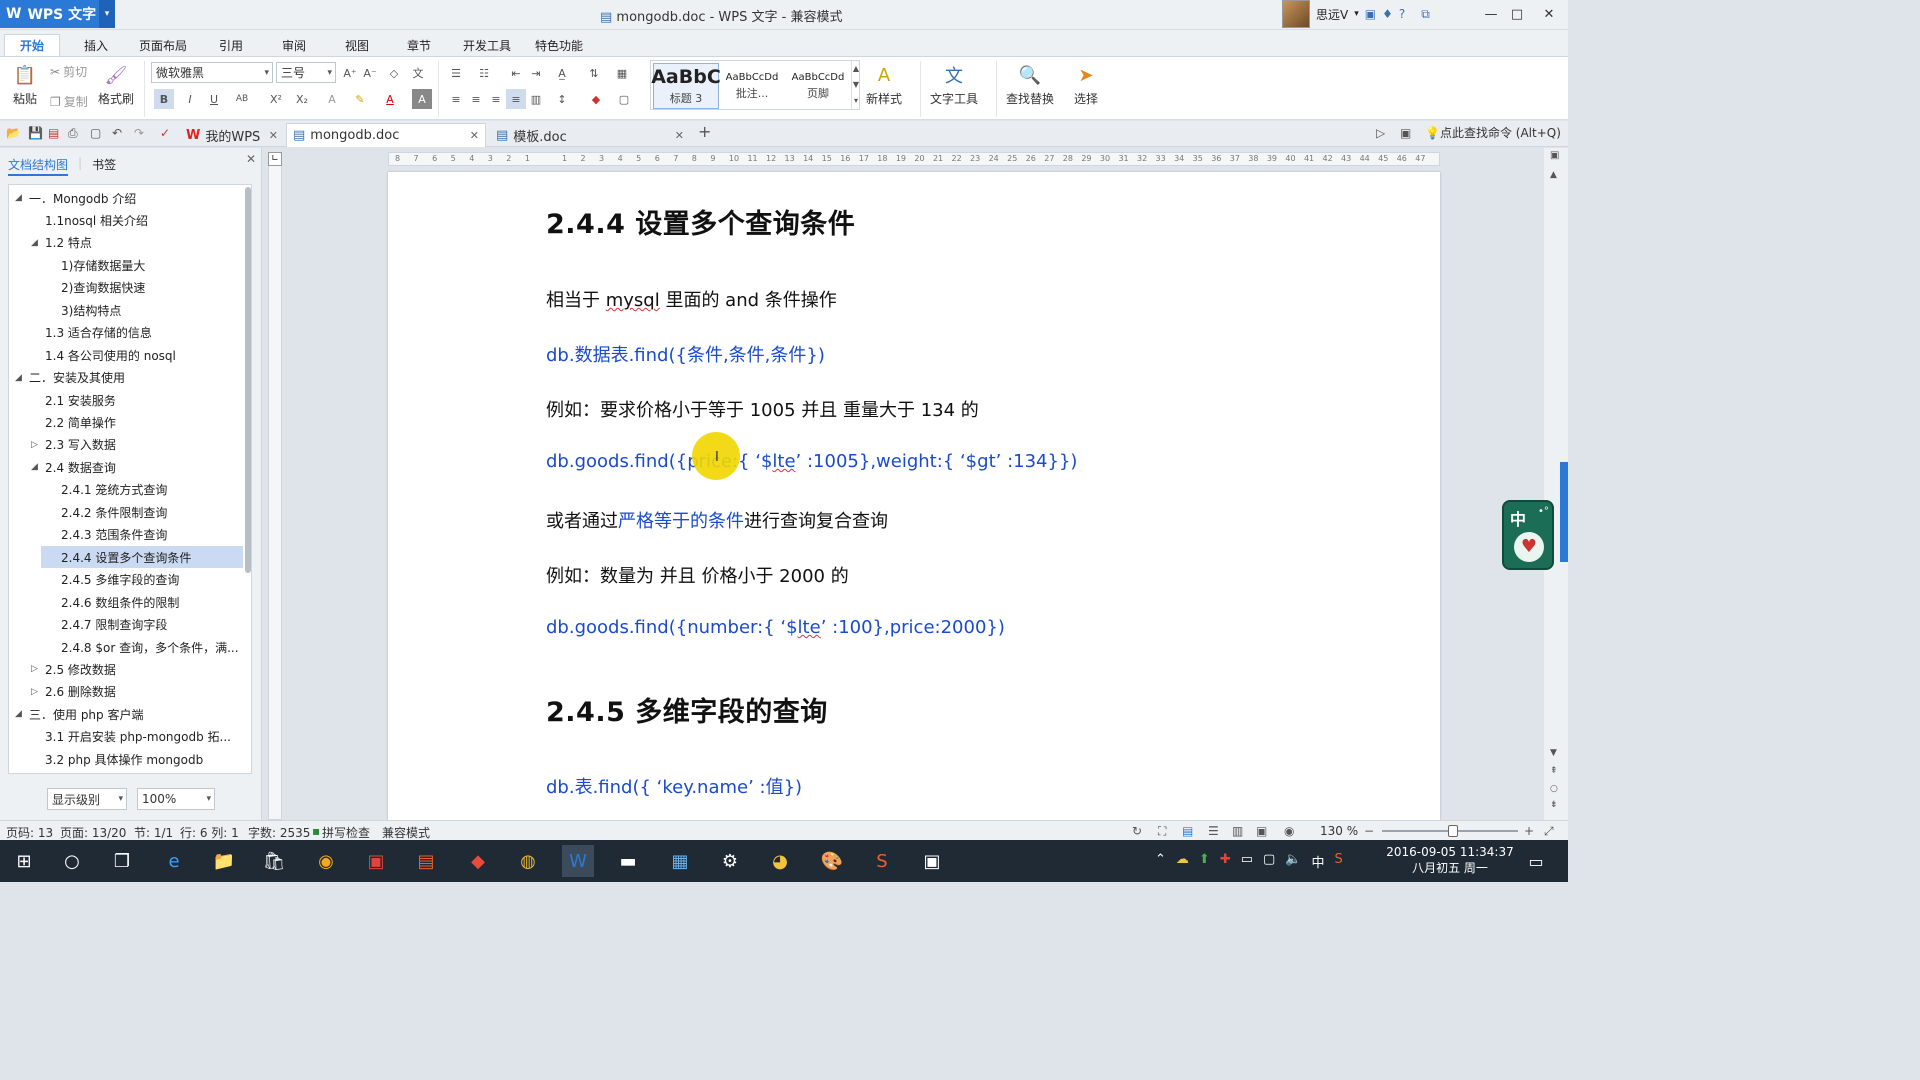  What do you see at coordinates (275, 159) in the screenshot?
I see `tab-stop-selector: ∟` at bounding box center [275, 159].